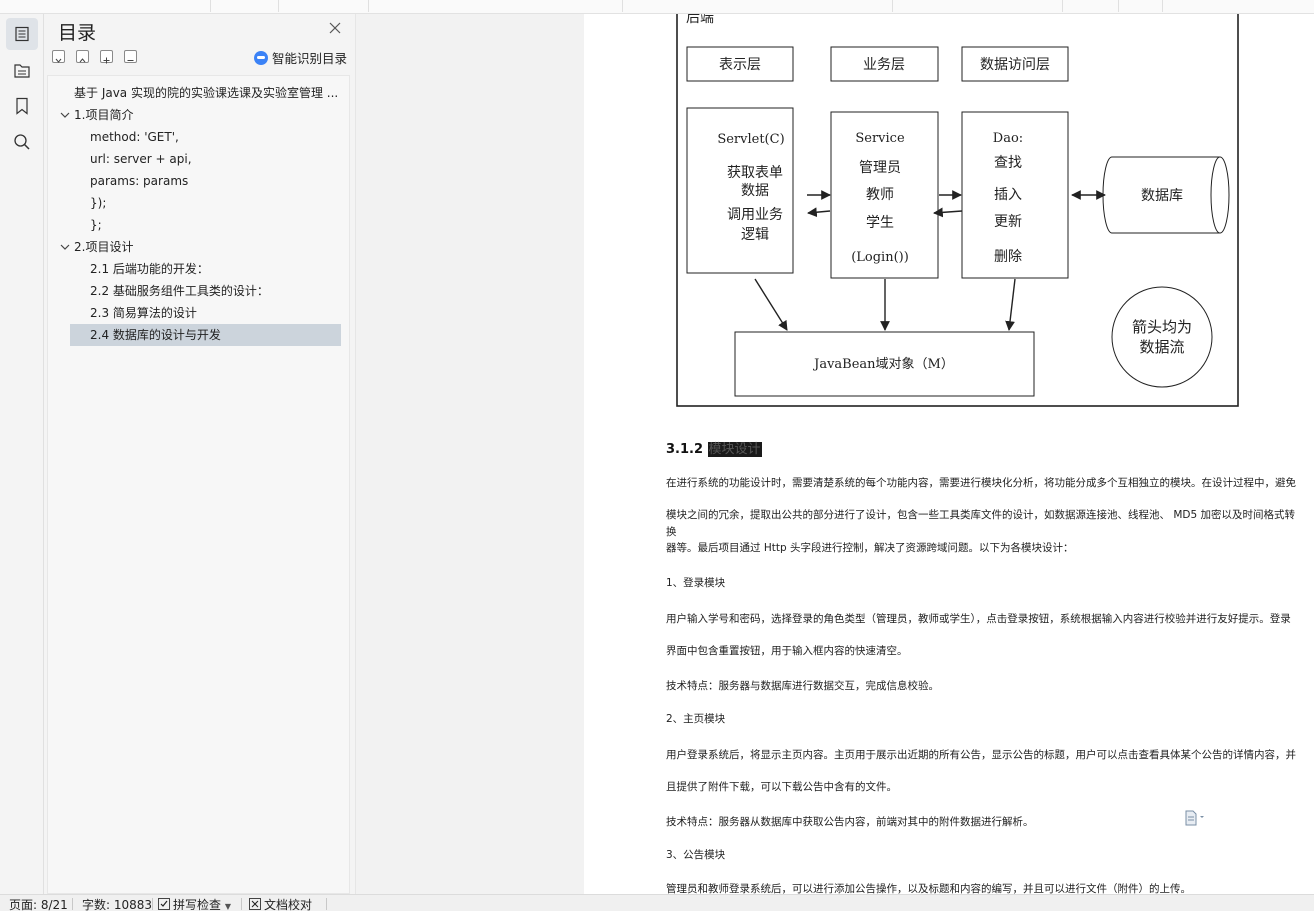 The image size is (1314, 911). Describe the element at coordinates (1008, 138) in the screenshot. I see `dao-title: Dao:` at that location.